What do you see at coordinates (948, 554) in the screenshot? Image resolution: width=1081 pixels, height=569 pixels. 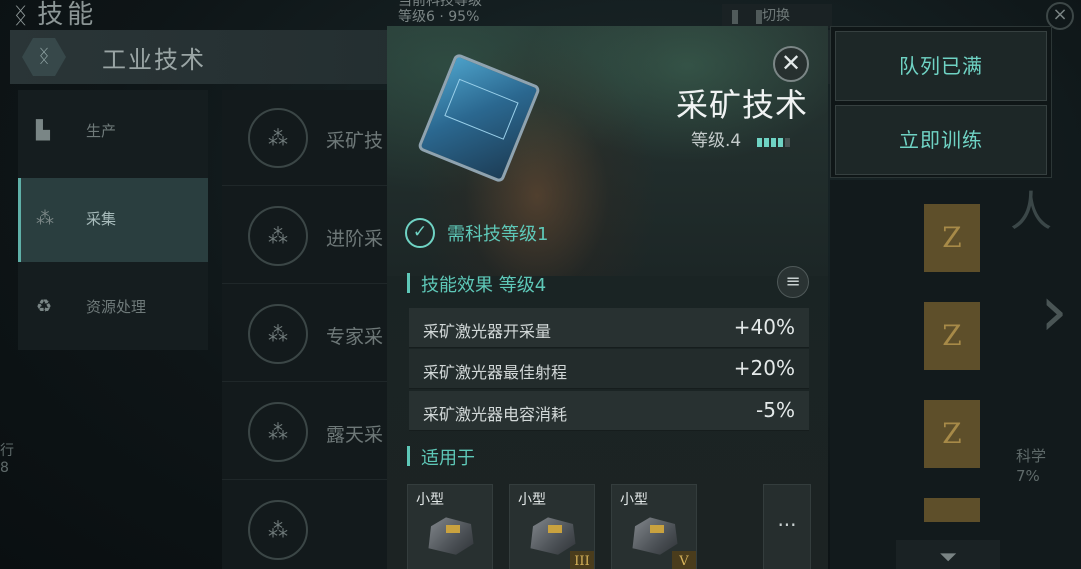 I see `filter-icon: ⏷` at bounding box center [948, 554].